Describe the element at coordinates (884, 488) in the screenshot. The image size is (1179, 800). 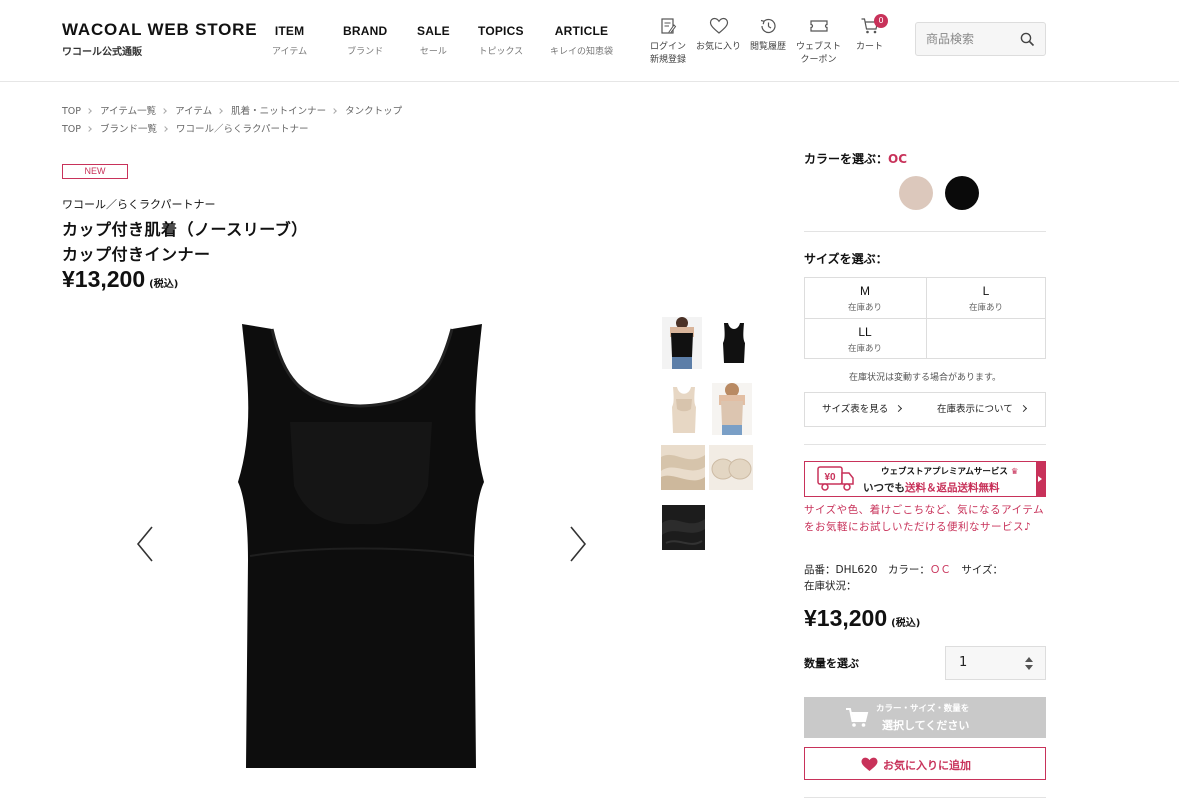
I see `premium-offer-prefix: いつでも` at that location.